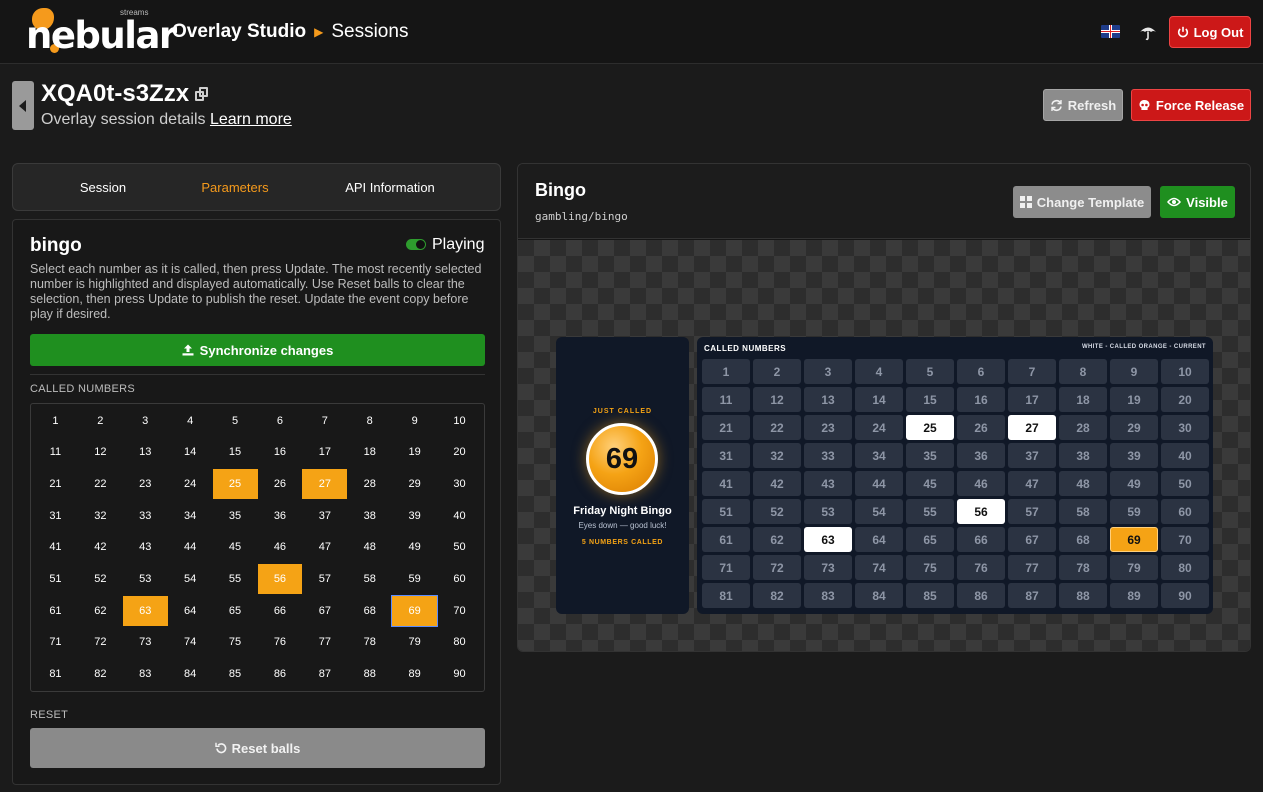 The image size is (1263, 792). What do you see at coordinates (414, 484) in the screenshot?
I see `number-toggle-29: 29` at bounding box center [414, 484].